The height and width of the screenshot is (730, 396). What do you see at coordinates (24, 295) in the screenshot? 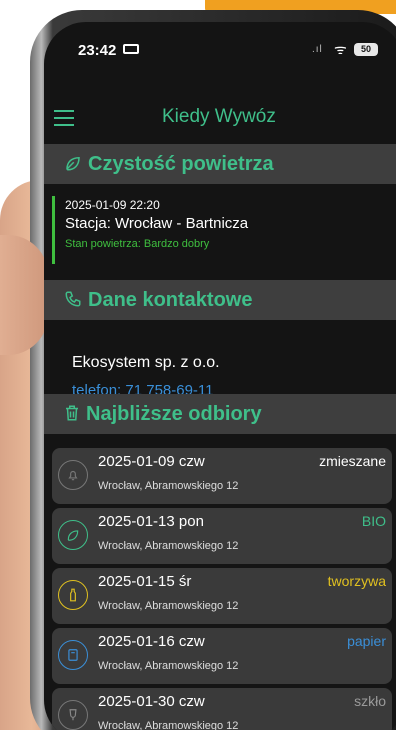
I see `finger-image` at bounding box center [24, 295].